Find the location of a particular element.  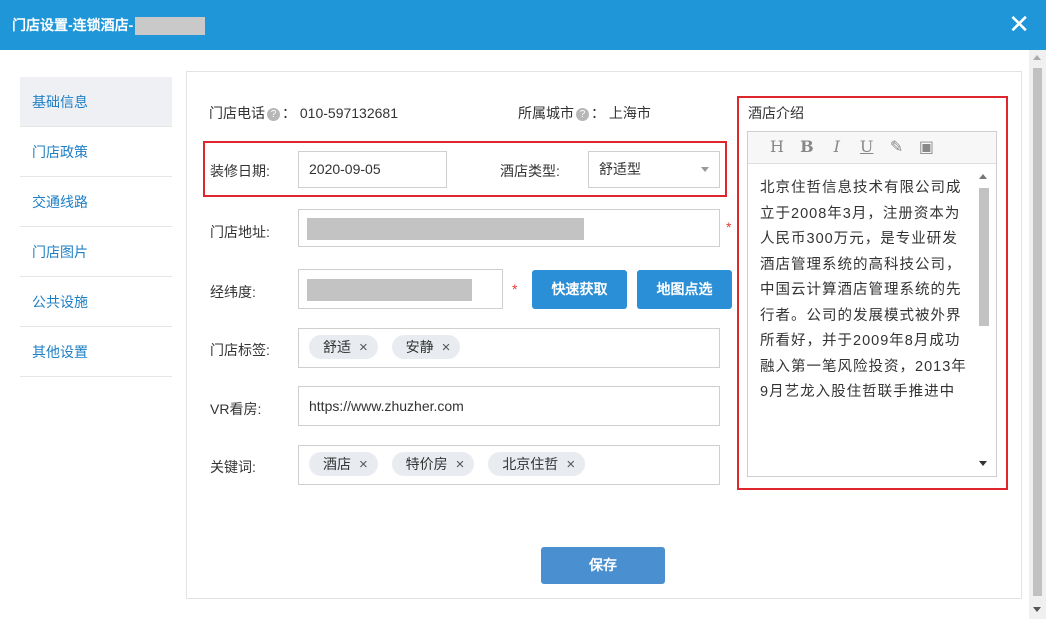

vr-url-input: https://www.zhuzher.com is located at coordinates (509, 406).